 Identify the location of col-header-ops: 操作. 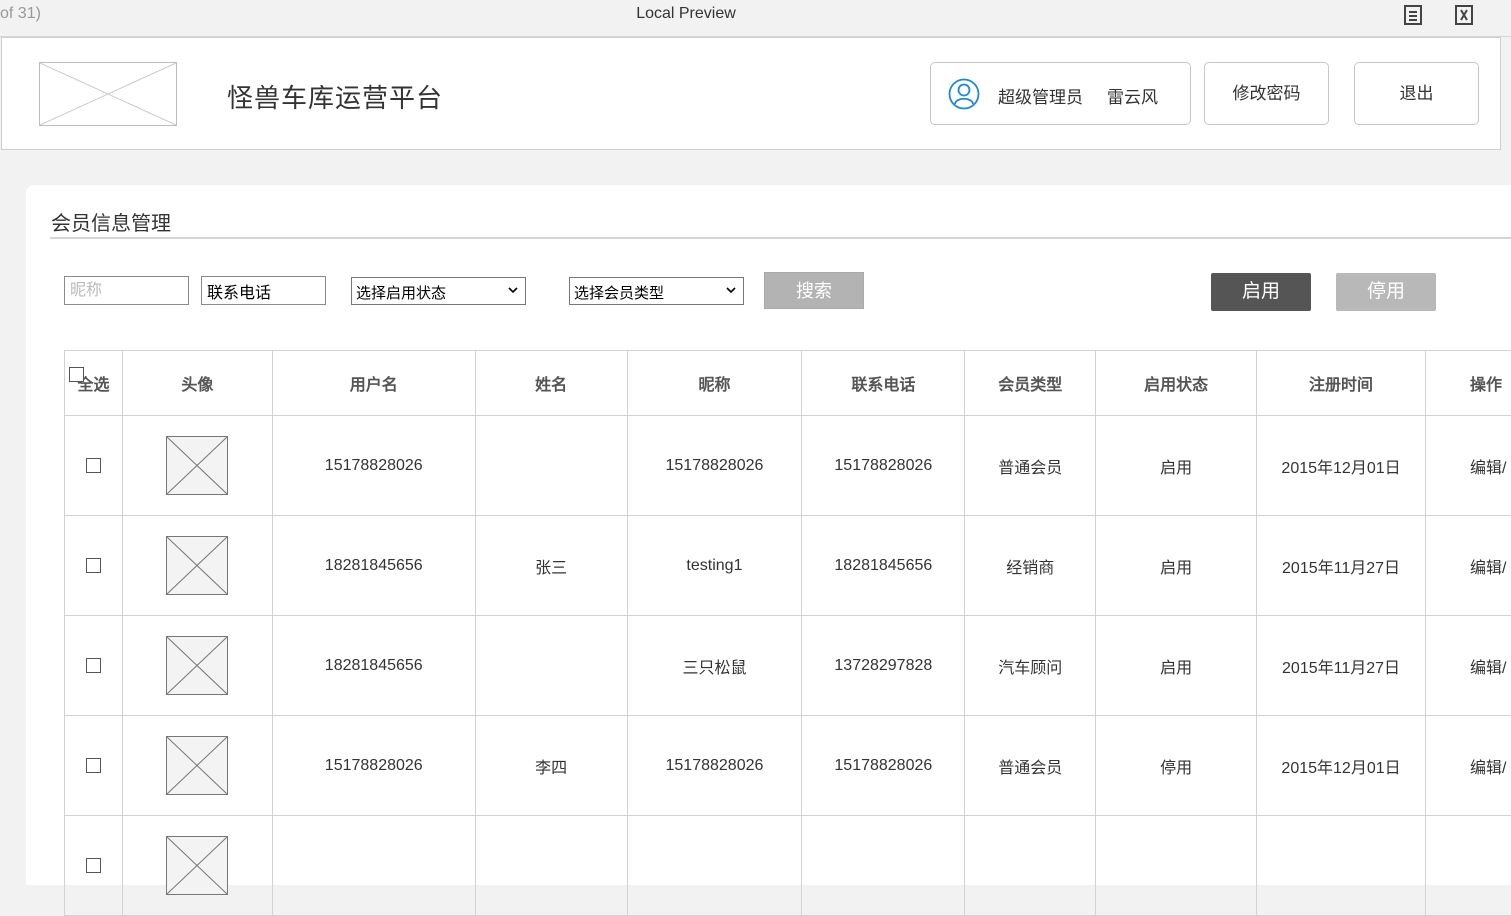
(1468, 383).